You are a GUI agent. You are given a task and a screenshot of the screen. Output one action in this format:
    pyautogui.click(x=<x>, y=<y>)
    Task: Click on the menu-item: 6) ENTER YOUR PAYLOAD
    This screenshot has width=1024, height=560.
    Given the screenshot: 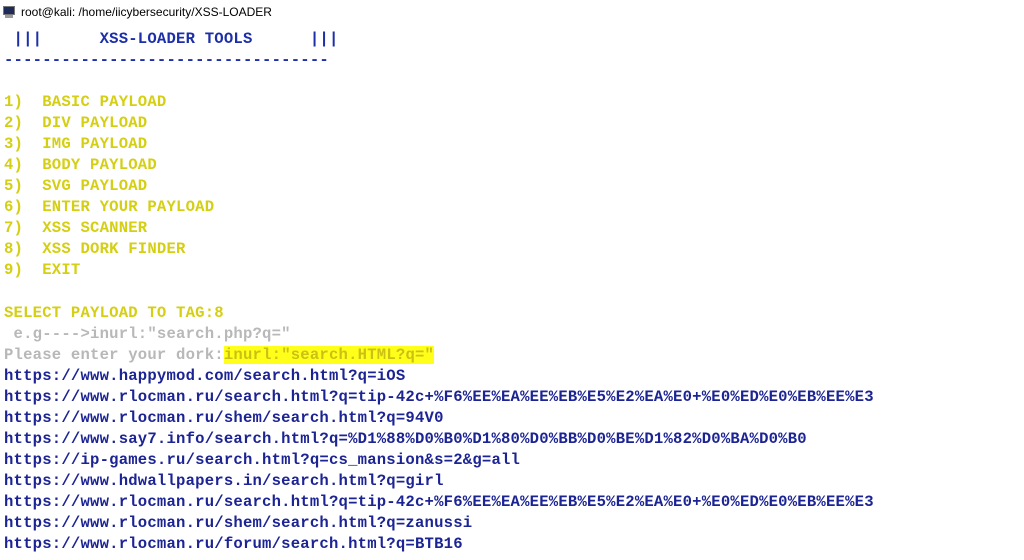 What is the action you would take?
    pyautogui.click(x=109, y=207)
    